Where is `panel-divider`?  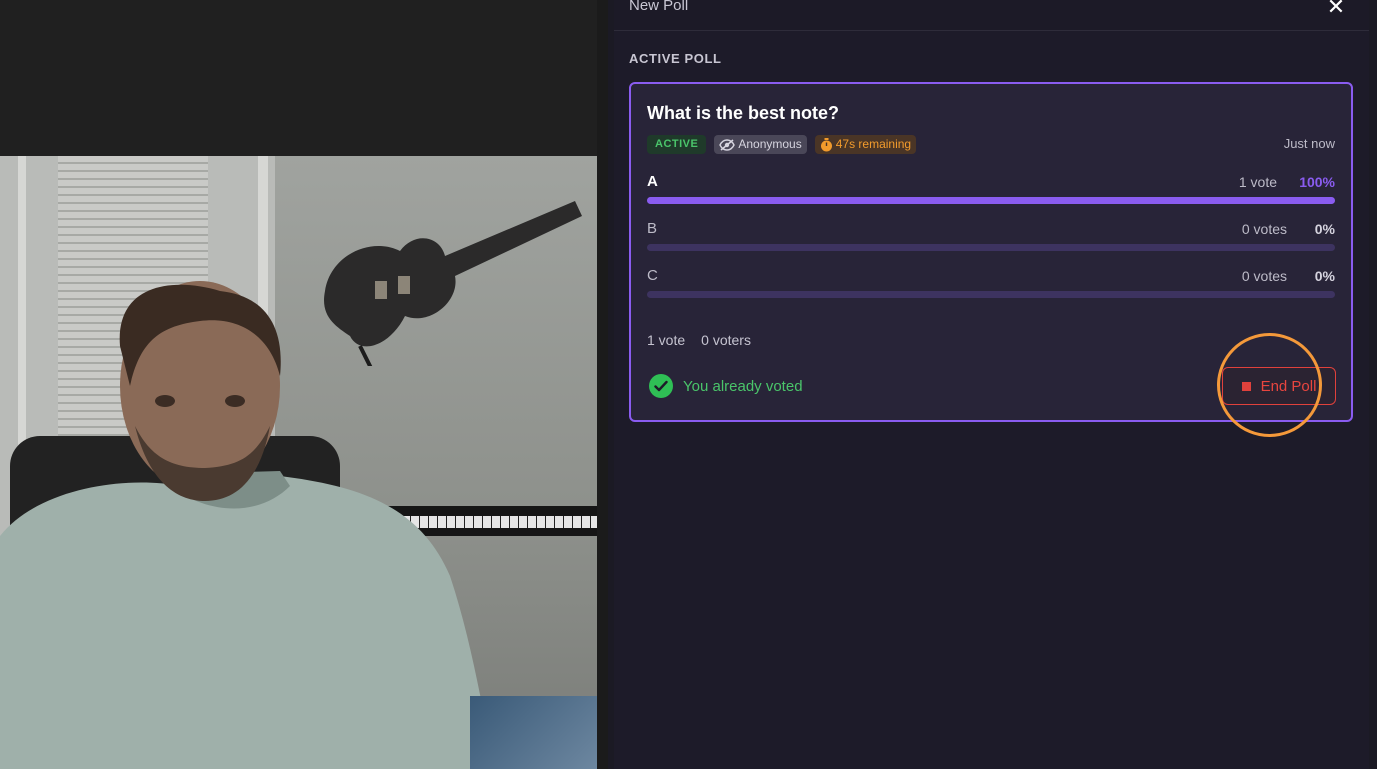
panel-divider is located at coordinates (602, 384).